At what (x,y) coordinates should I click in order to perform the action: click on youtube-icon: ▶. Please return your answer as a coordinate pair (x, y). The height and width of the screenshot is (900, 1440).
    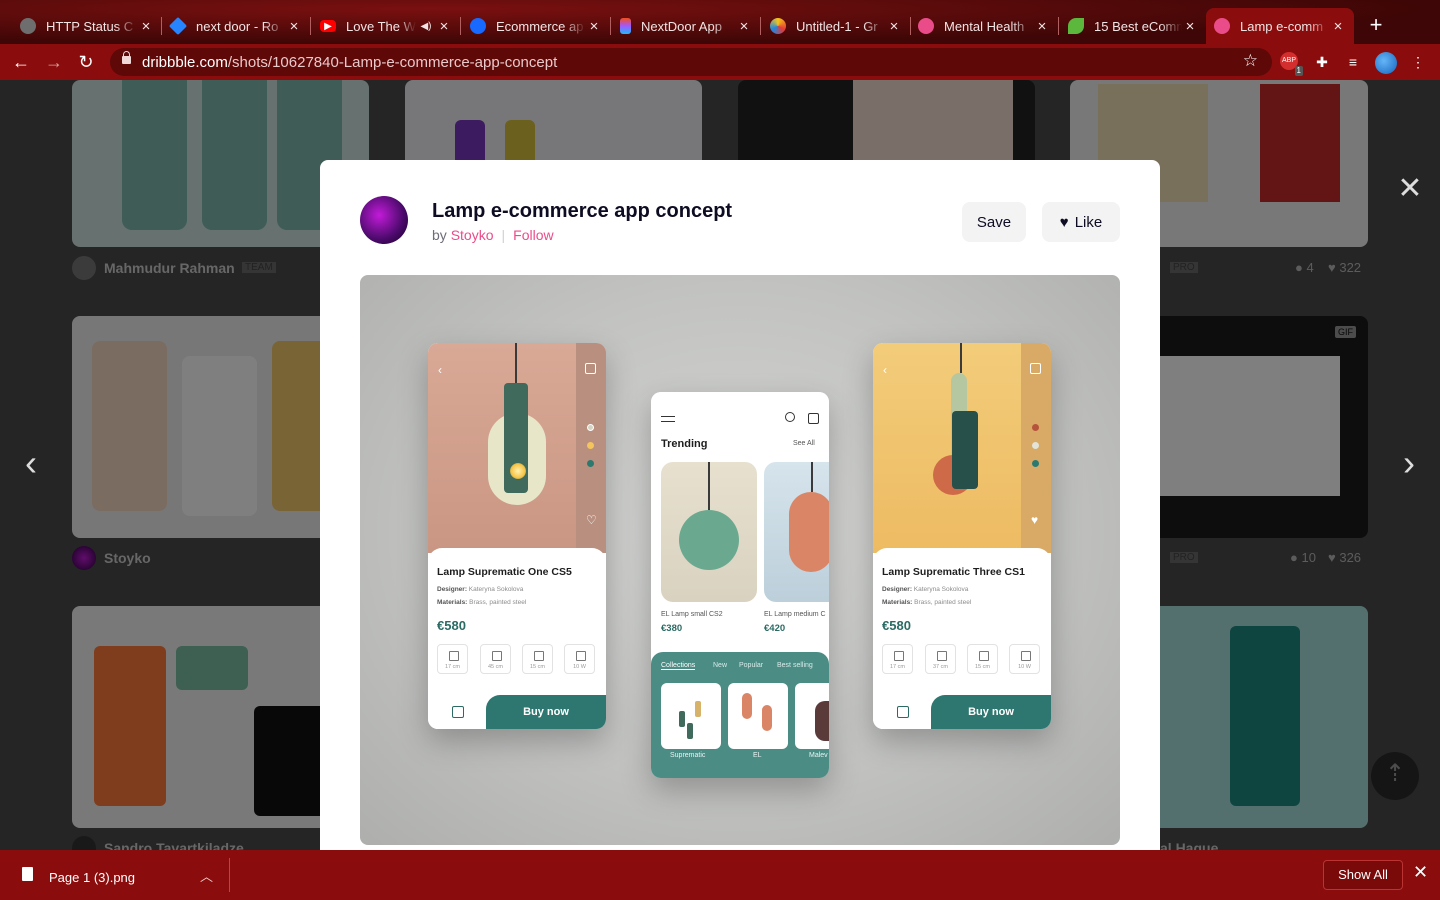
    Looking at the image, I should click on (328, 26).